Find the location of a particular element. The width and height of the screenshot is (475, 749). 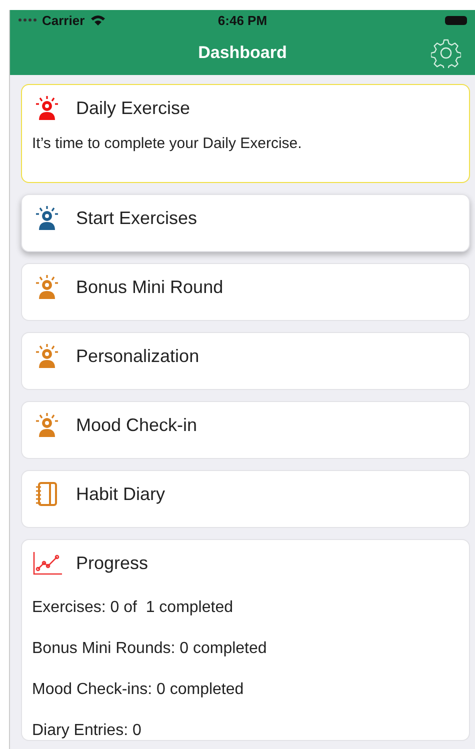

settings-icon is located at coordinates (446, 53).